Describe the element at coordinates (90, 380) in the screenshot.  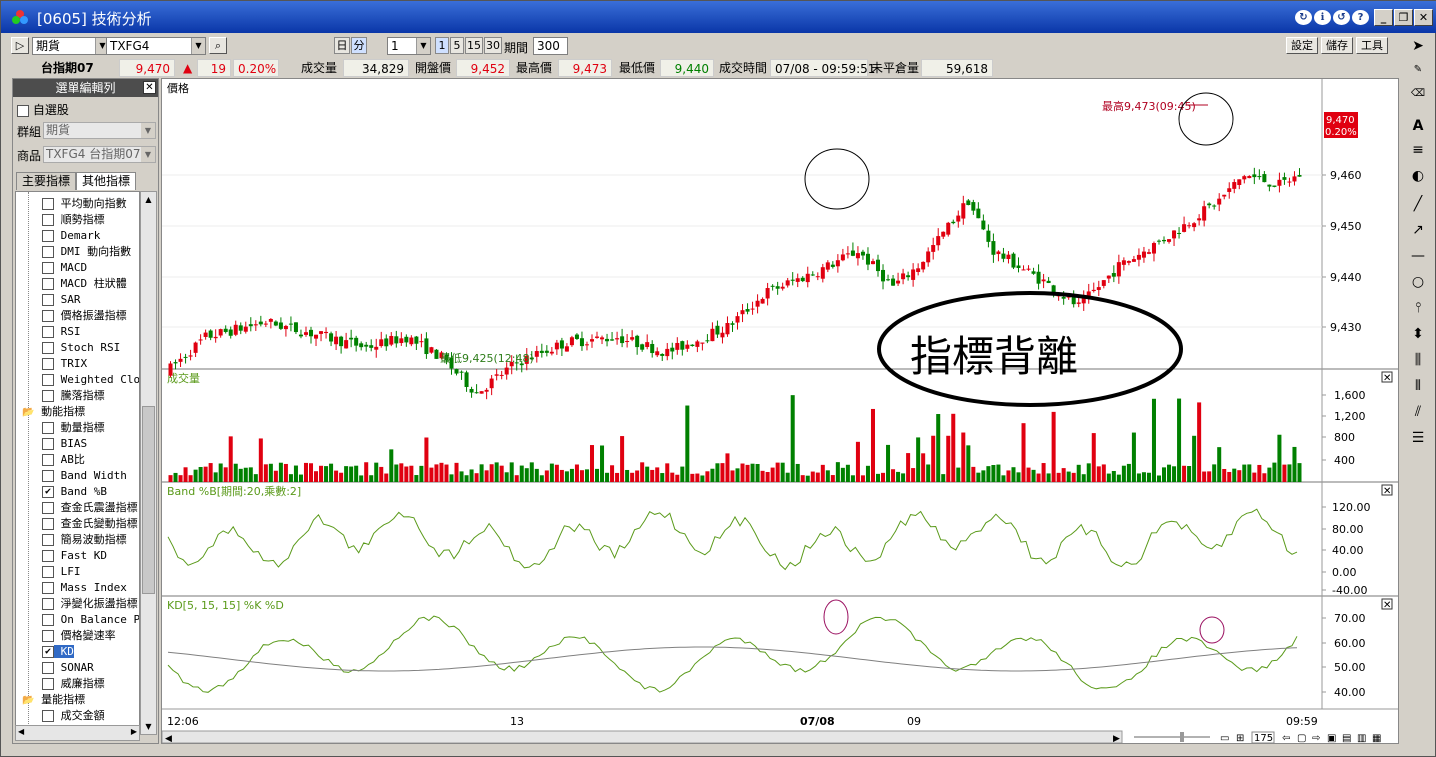
I see `tree-item: Weighted Clos` at that location.